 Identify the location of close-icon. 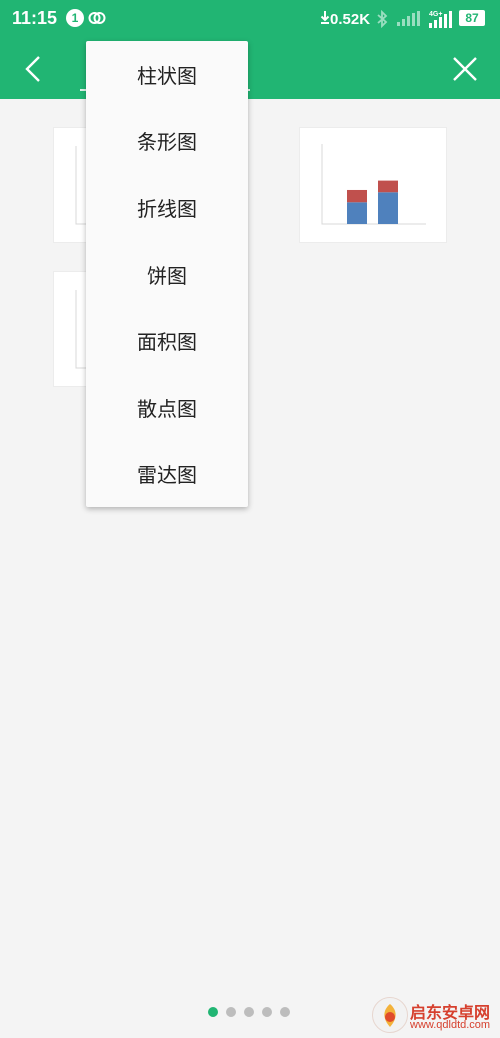
(465, 69).